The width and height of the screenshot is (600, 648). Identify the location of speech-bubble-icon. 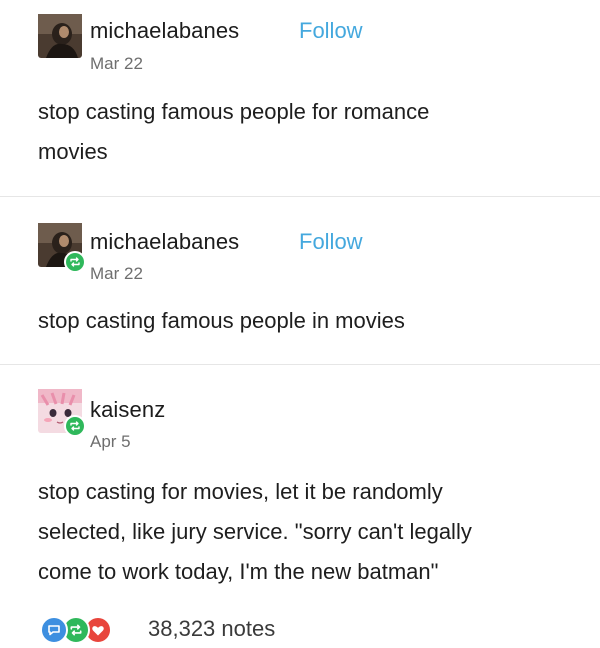
(54, 630).